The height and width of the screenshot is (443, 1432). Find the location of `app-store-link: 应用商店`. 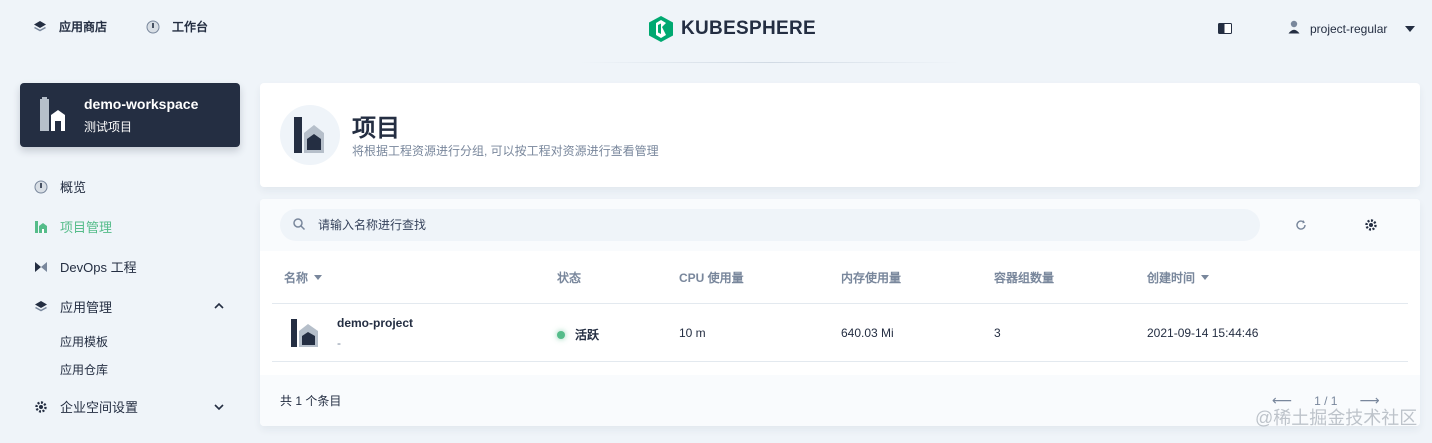

app-store-link: 应用商店 is located at coordinates (70, 26).